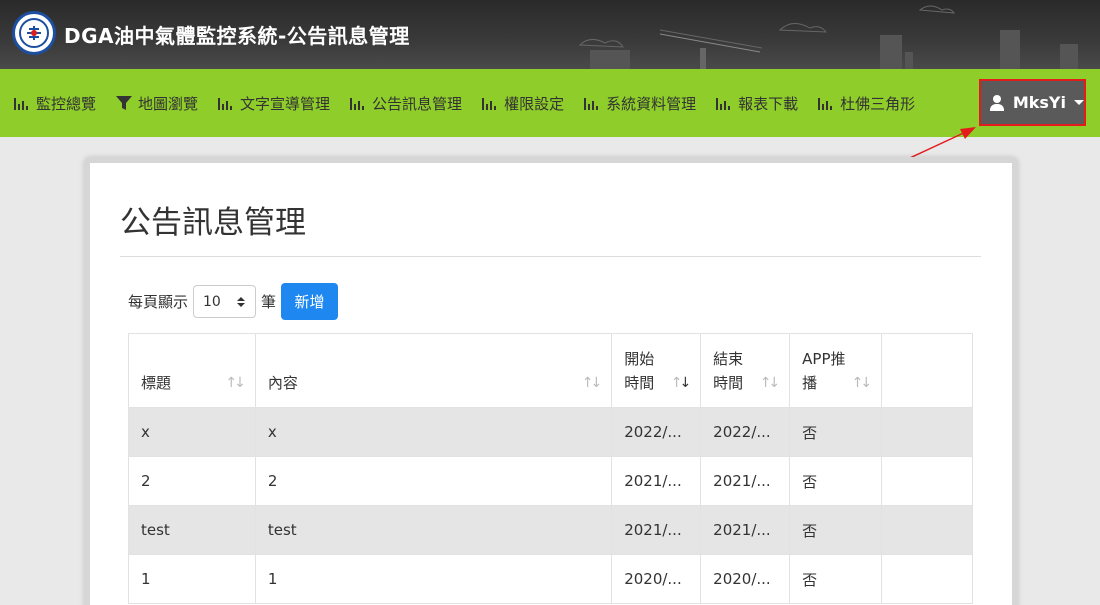  I want to click on table-row: x x 2022/... 2022/... 否, so click(550, 432).